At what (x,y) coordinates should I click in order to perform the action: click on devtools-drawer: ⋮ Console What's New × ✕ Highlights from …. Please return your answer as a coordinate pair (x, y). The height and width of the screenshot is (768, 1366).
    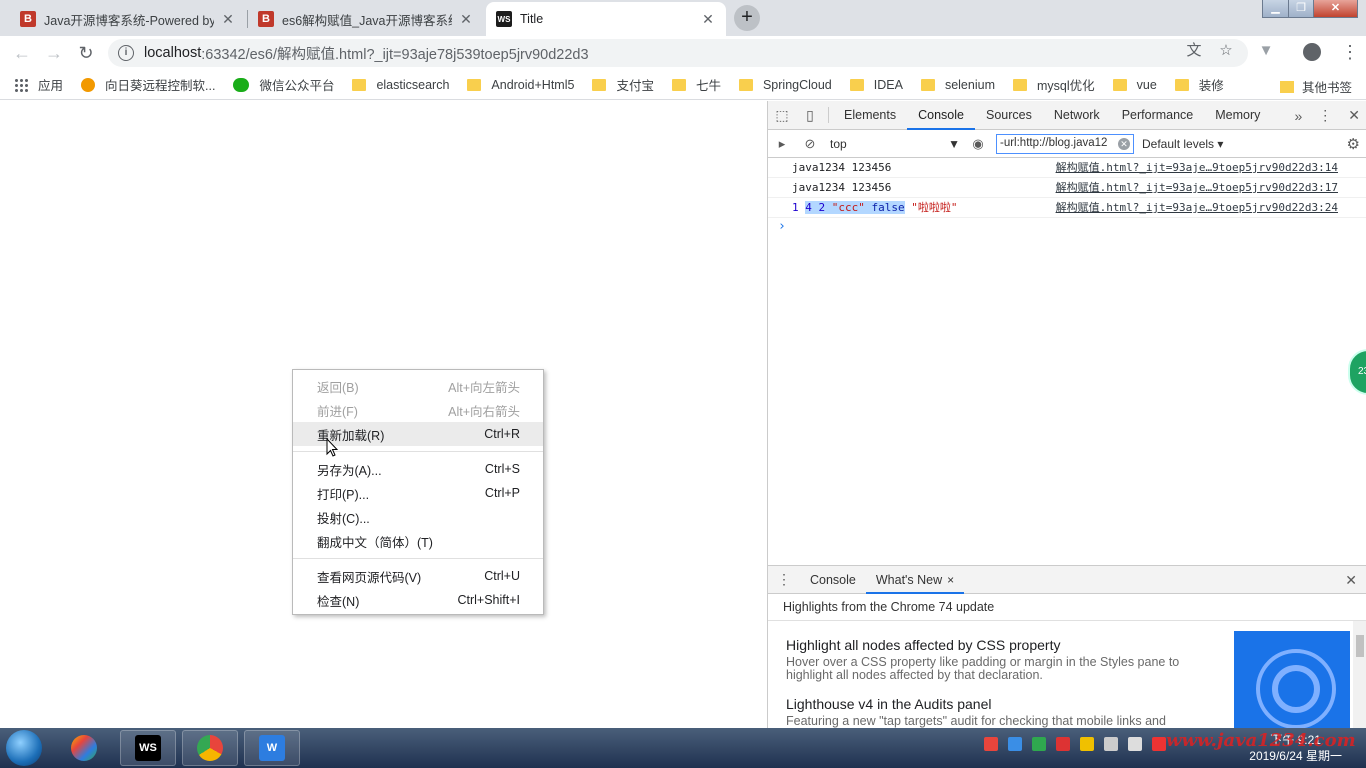
    Looking at the image, I should click on (1067, 646).